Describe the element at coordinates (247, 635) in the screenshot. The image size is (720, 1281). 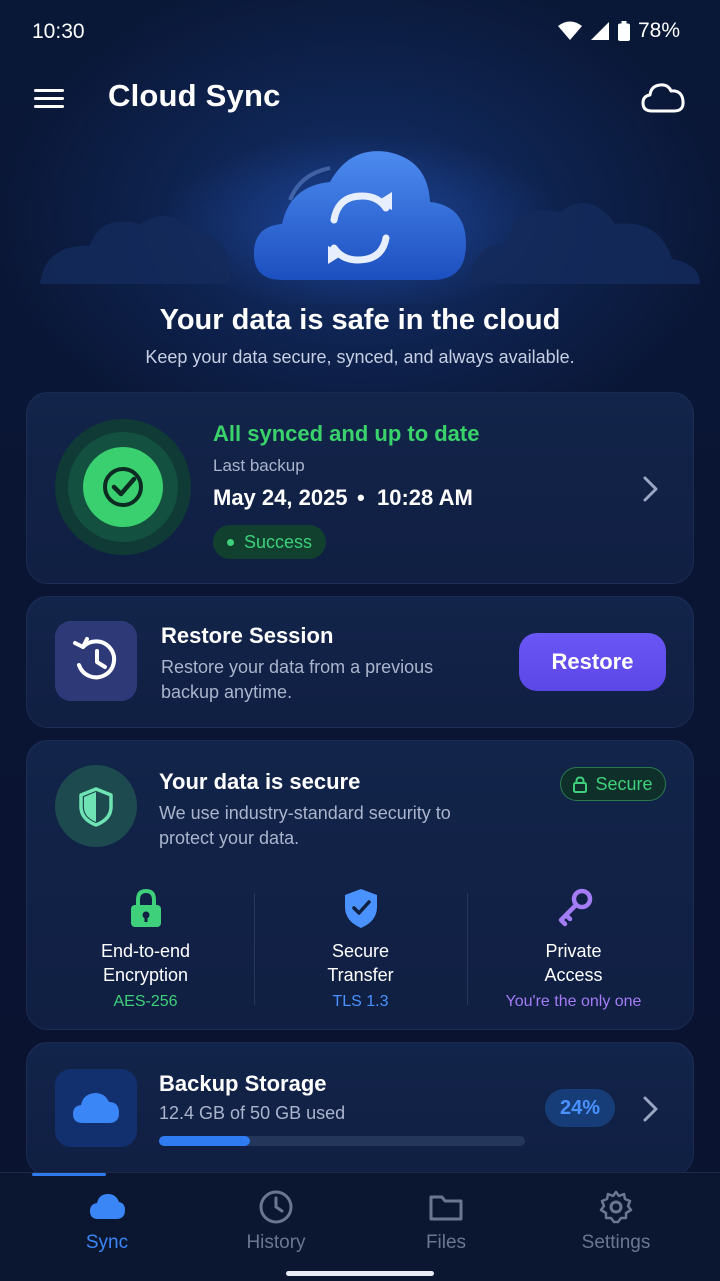
I see `restore-title: Restore Session` at that location.